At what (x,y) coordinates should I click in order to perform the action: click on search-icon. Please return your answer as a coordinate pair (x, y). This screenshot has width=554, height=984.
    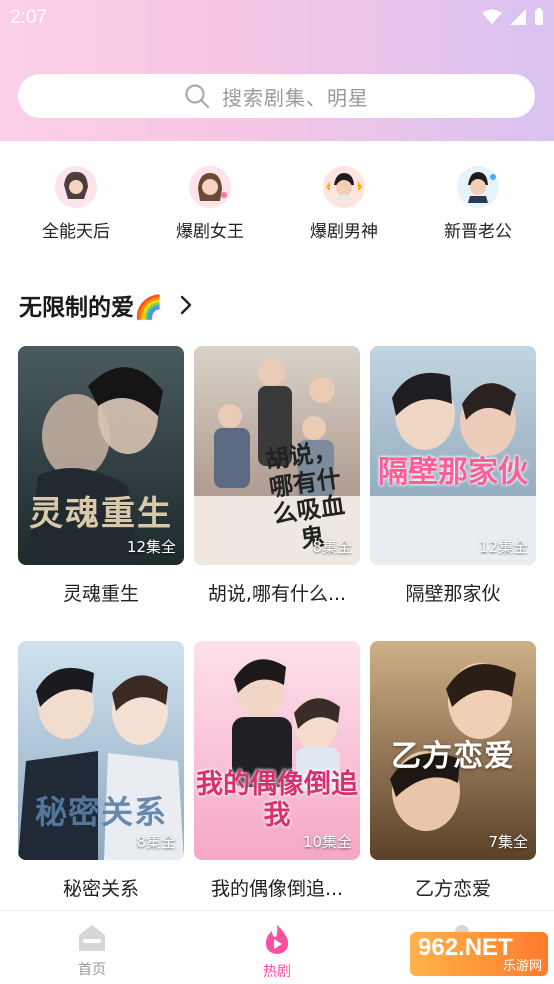
    Looking at the image, I should click on (197, 96).